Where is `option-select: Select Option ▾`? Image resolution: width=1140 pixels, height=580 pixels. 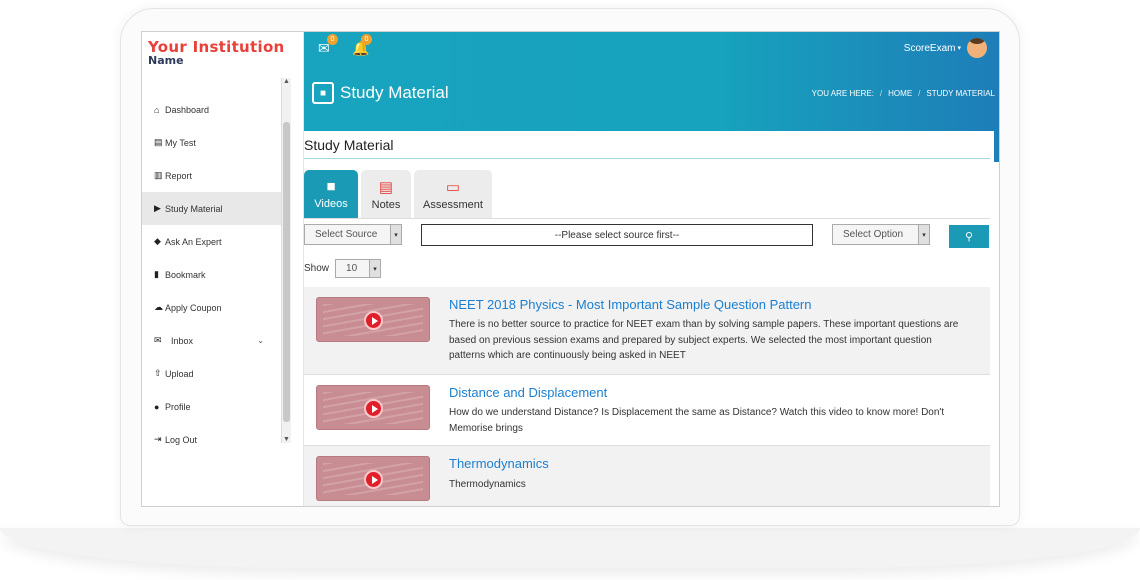 option-select: Select Option ▾ is located at coordinates (881, 234).